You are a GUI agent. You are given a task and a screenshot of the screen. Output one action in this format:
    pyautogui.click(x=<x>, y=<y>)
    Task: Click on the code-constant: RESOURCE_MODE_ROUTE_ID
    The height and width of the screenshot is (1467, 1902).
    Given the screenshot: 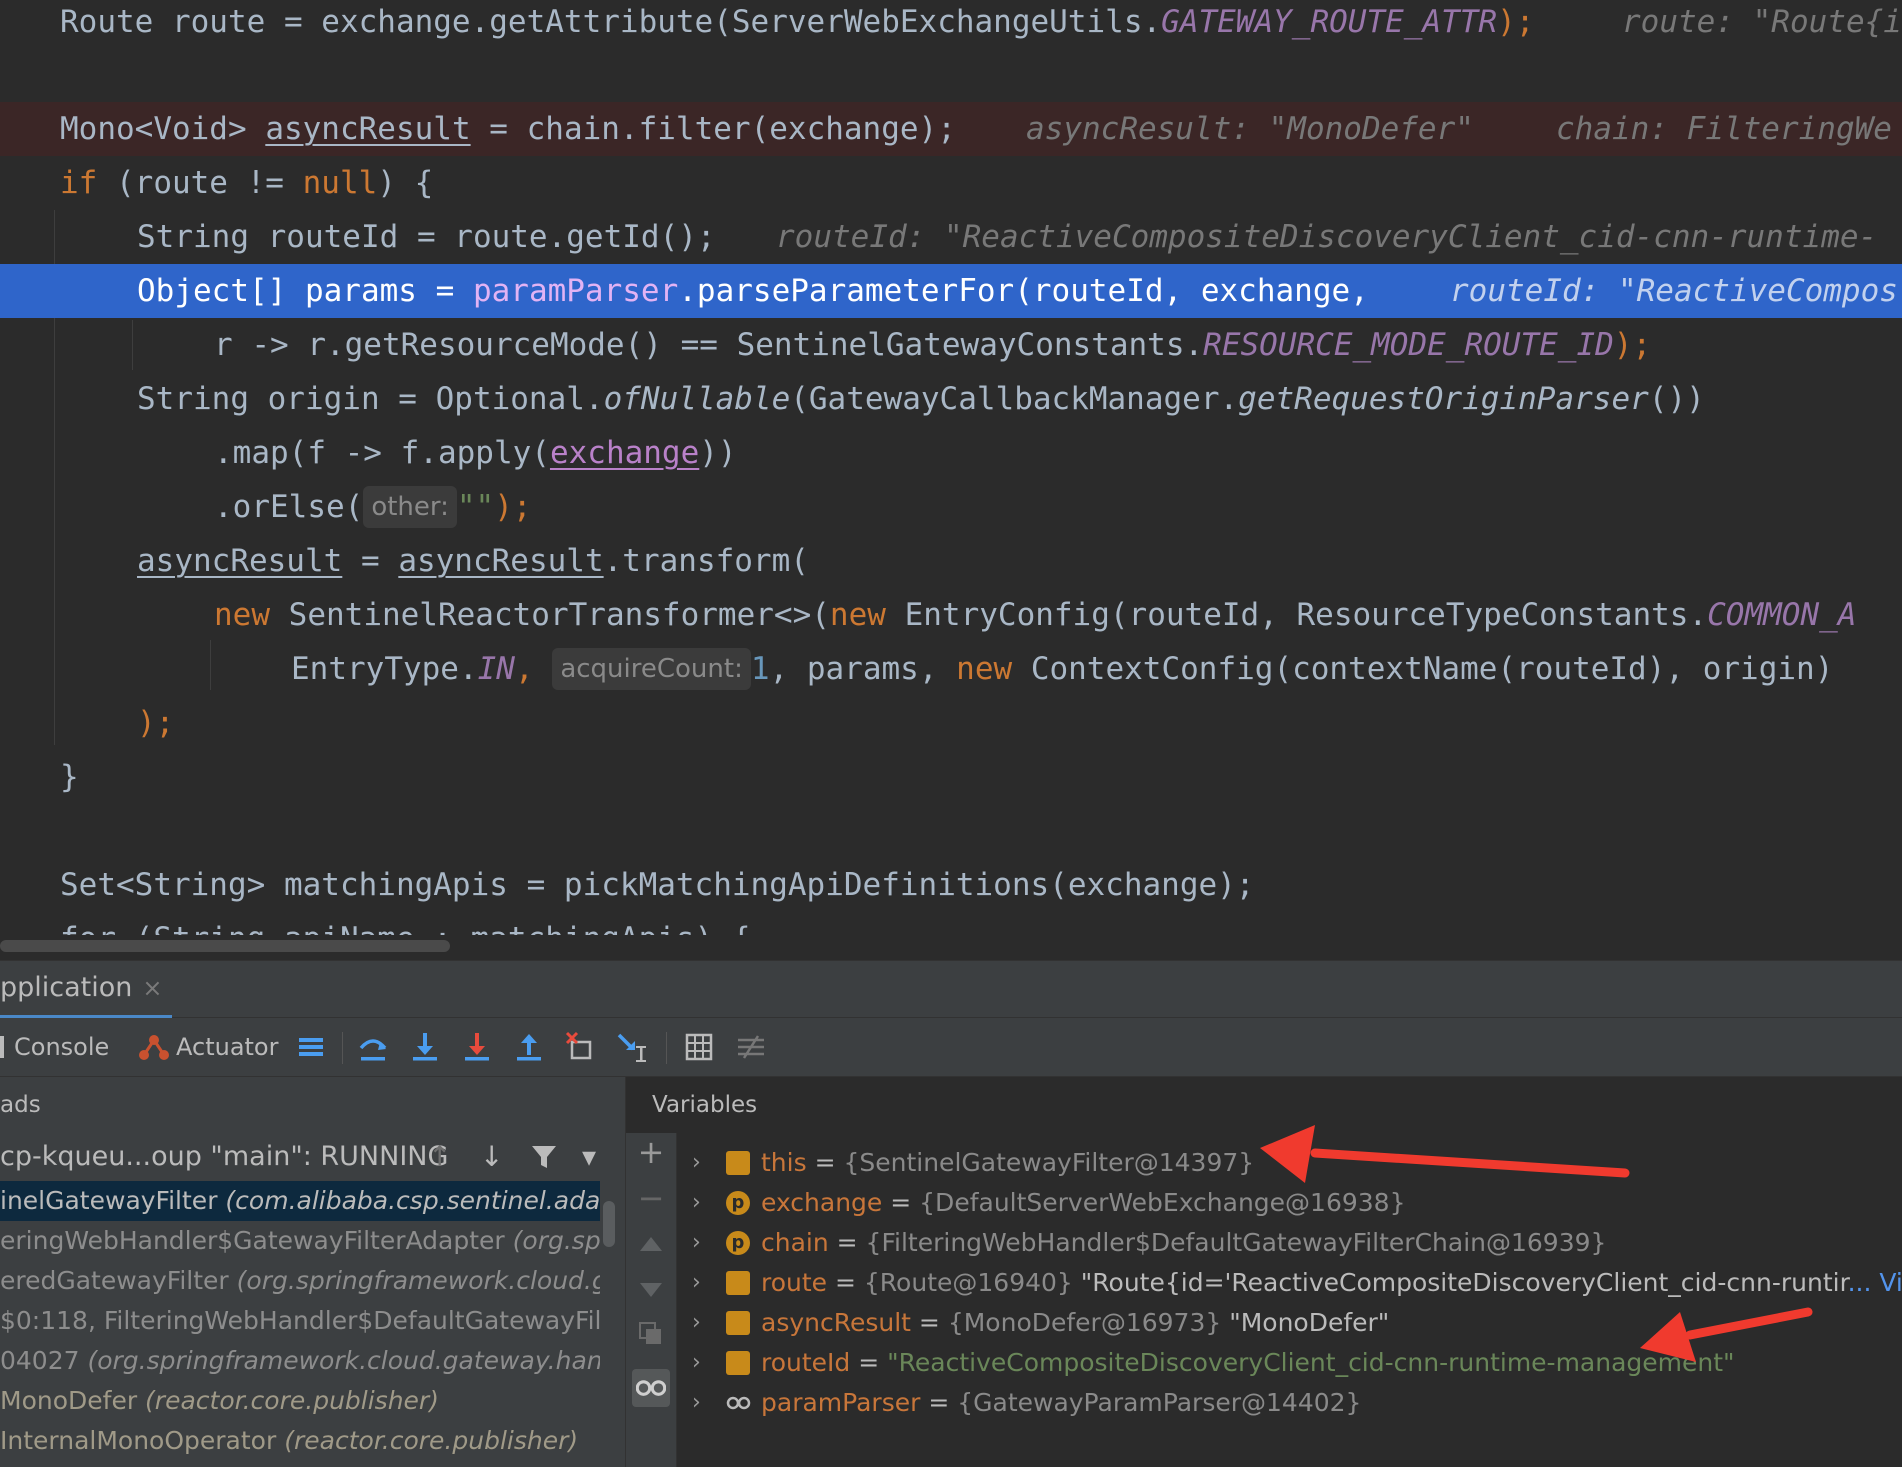 What is the action you would take?
    pyautogui.click(x=1408, y=345)
    